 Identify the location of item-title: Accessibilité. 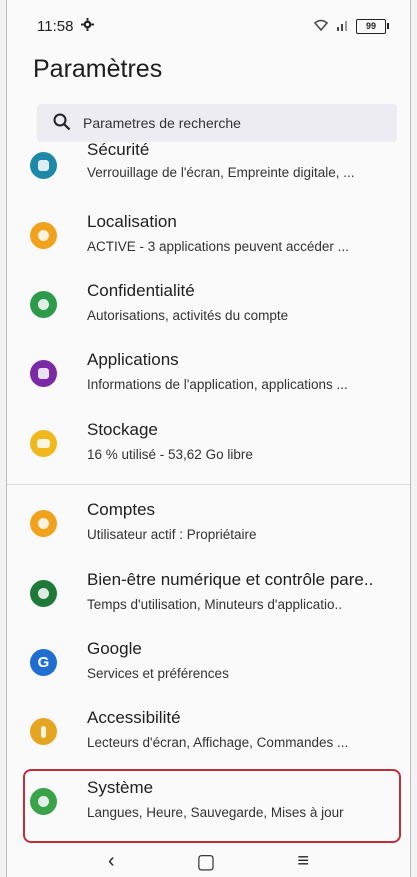
(134, 717).